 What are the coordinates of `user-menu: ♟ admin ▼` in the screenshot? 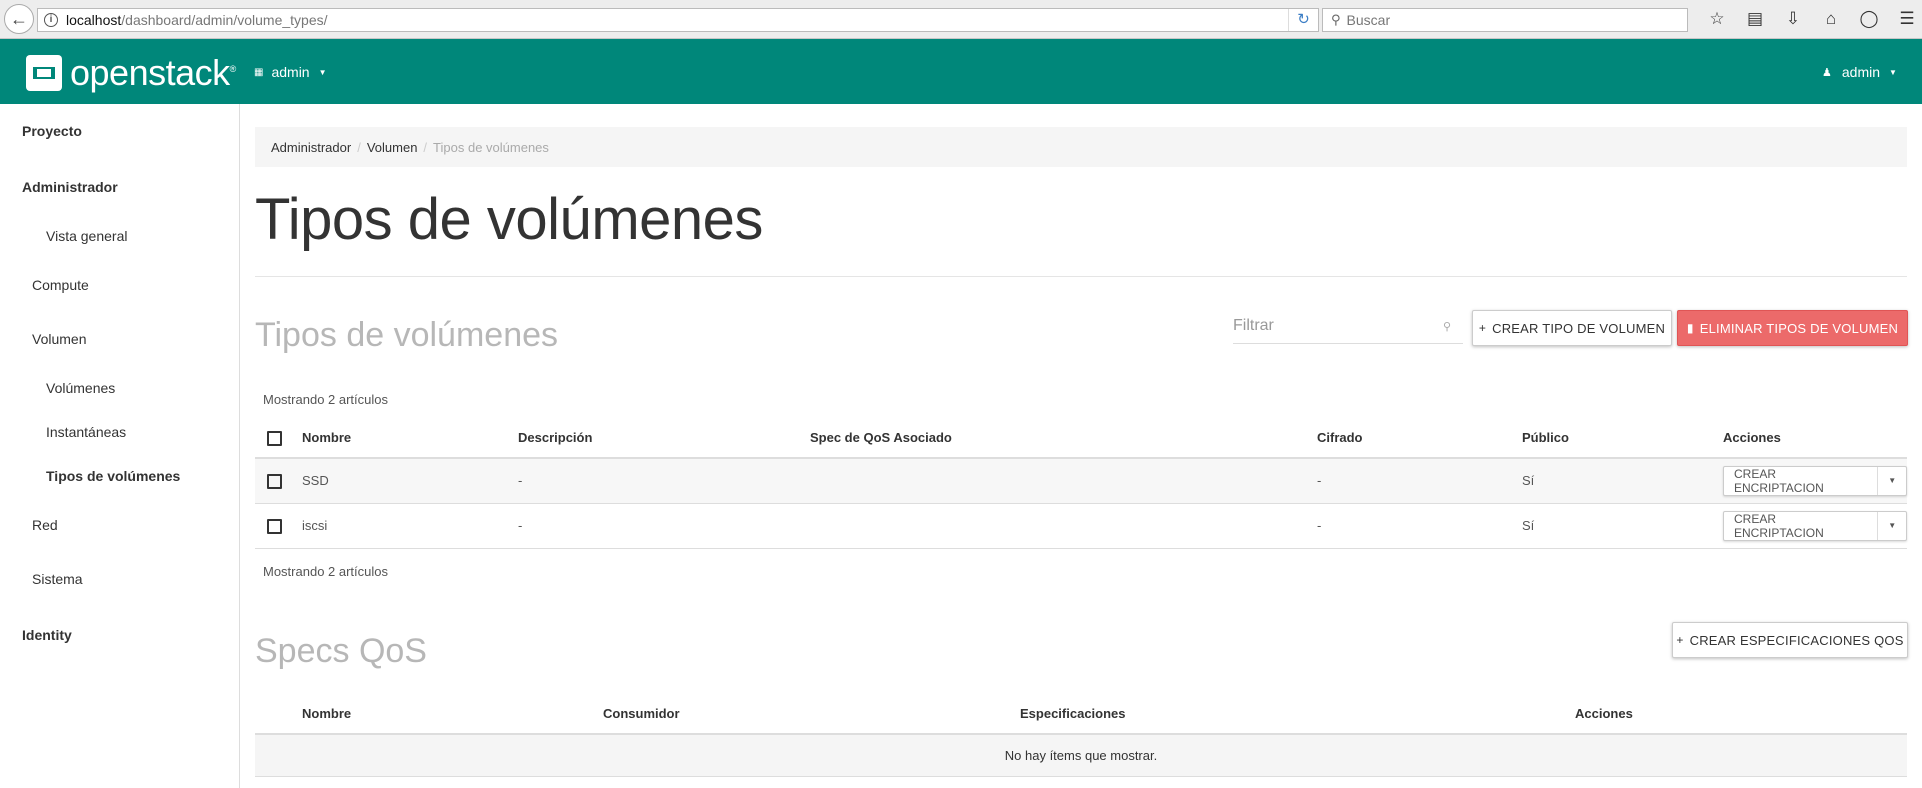 It's located at (1859, 72).